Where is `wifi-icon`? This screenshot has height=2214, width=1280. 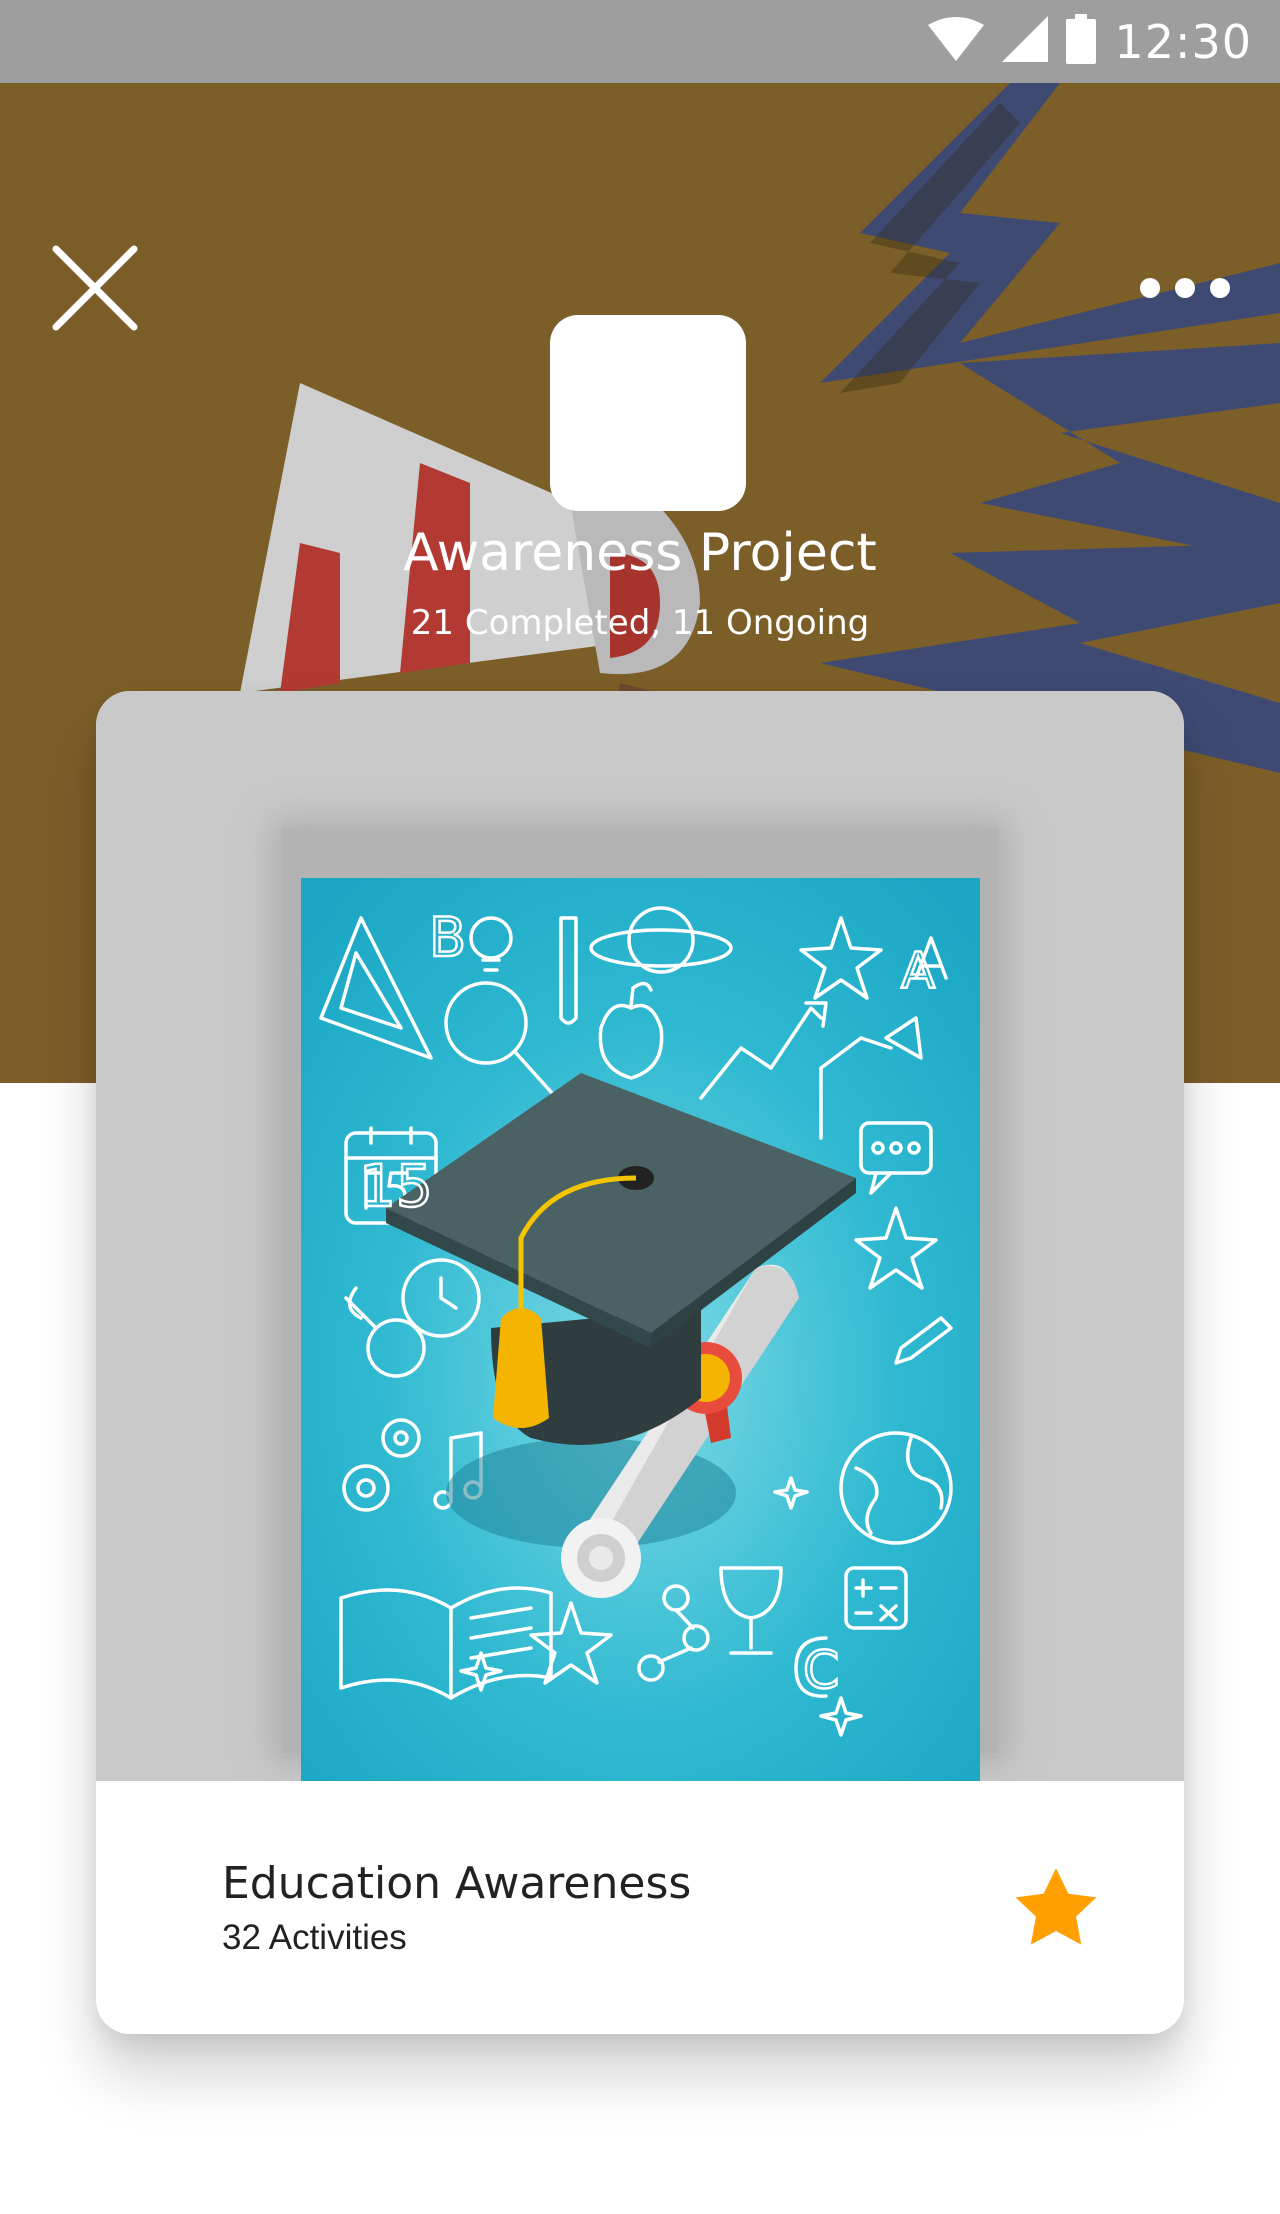
wifi-icon is located at coordinates (956, 41).